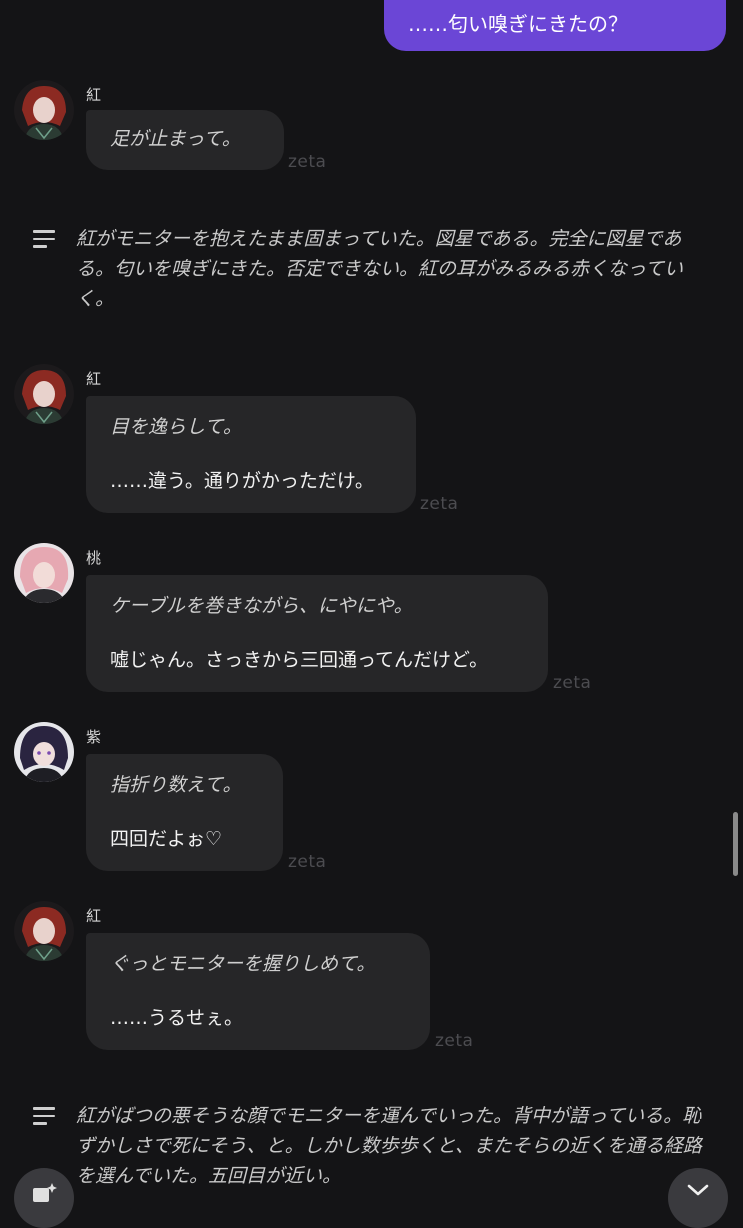  Describe the element at coordinates (45, 1192) in the screenshot. I see `image-sparkle-icon` at that location.